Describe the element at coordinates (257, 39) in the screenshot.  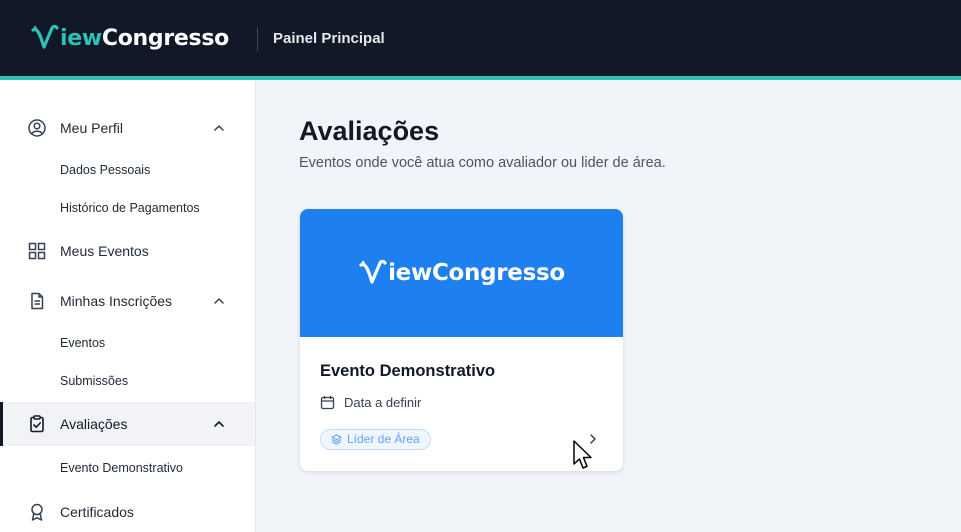
I see `header-divider` at that location.